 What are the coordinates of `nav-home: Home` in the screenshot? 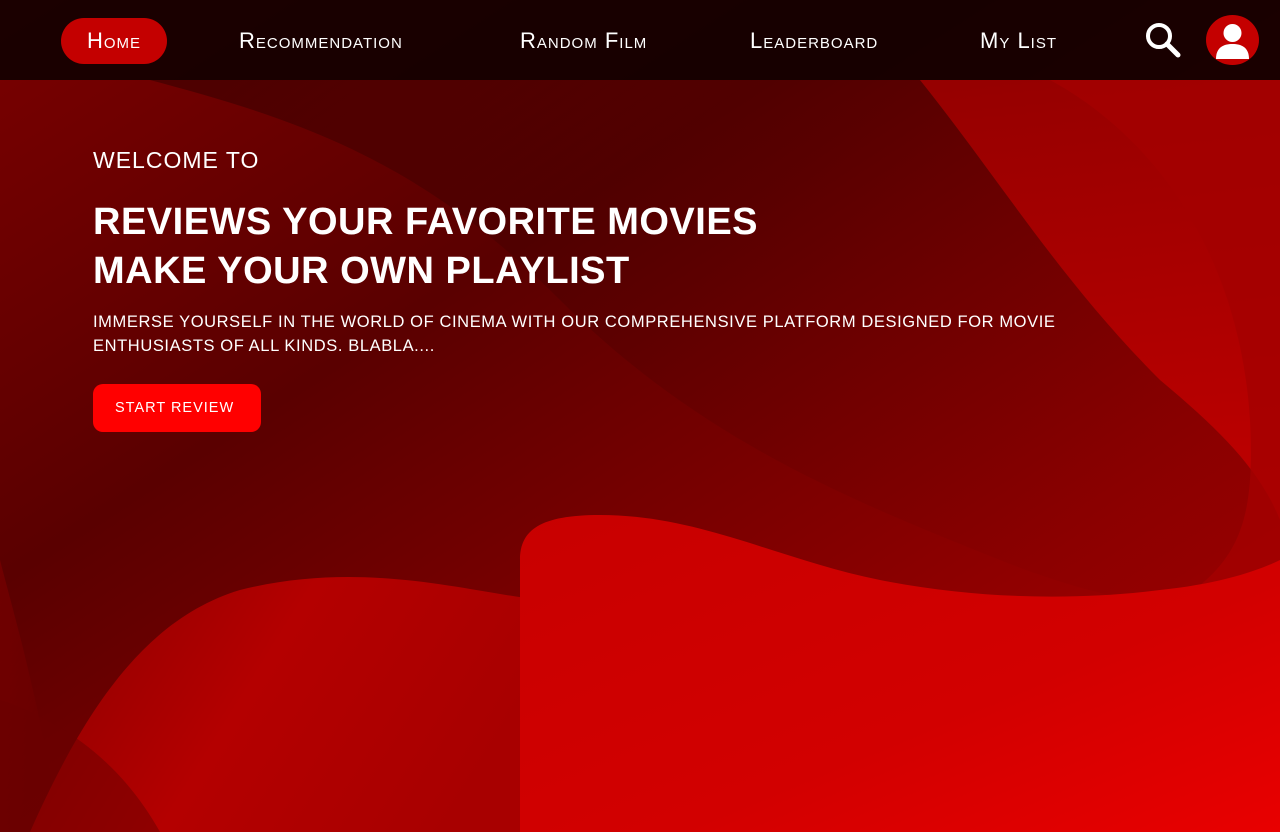 It's located at (114, 41).